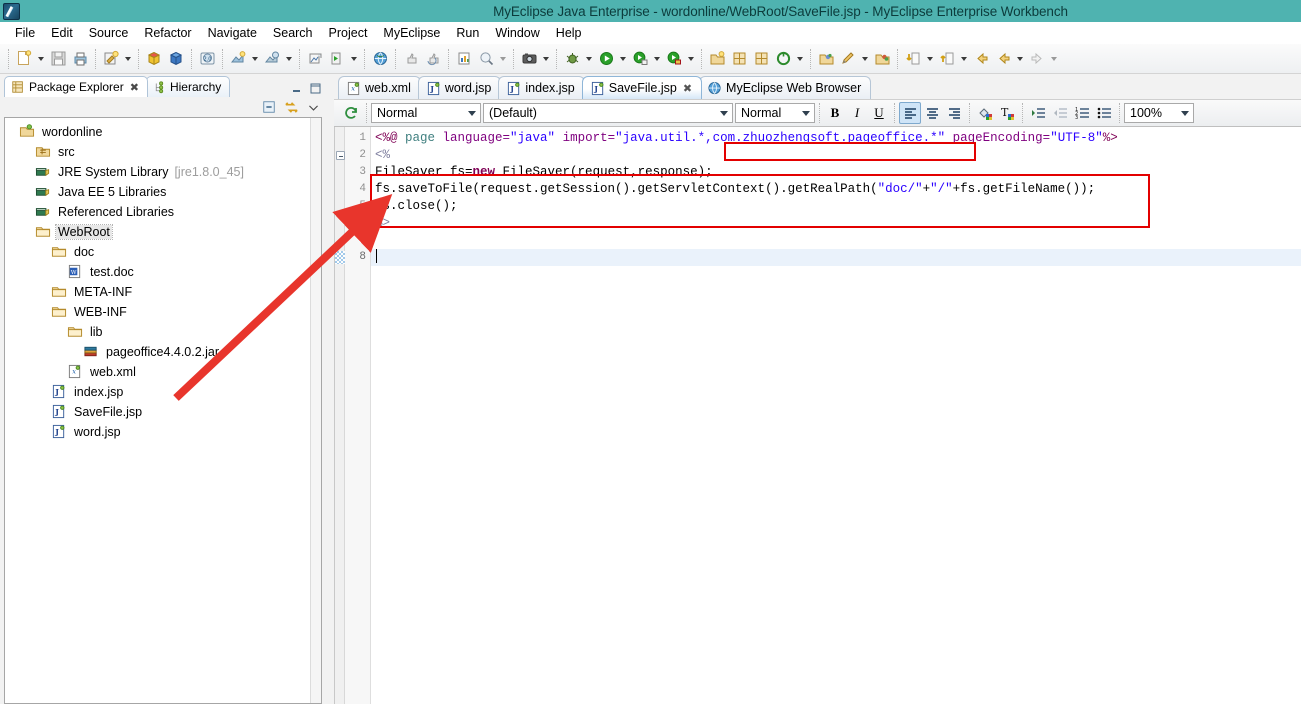  What do you see at coordinates (289, 59) in the screenshot?
I see `server-dropdown-icon` at bounding box center [289, 59].